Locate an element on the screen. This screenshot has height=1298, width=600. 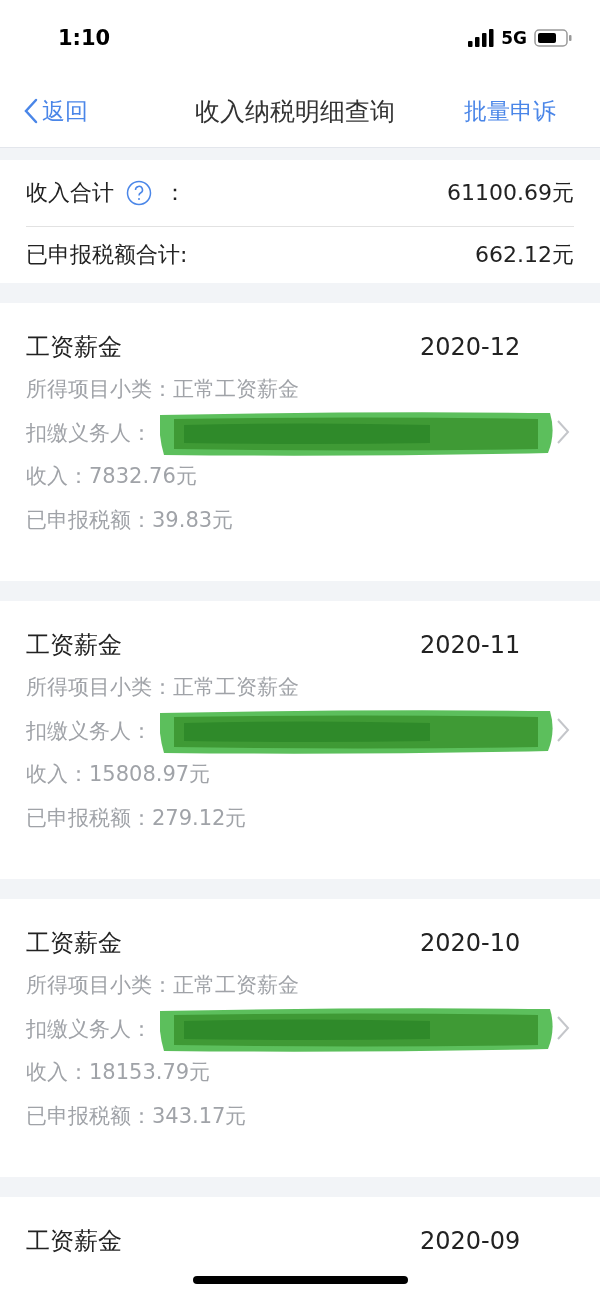
record-period: 2020-12 is located at coordinates (470, 346).